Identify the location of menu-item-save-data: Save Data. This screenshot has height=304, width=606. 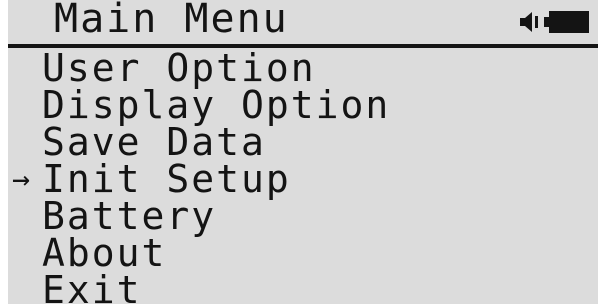
(303, 142).